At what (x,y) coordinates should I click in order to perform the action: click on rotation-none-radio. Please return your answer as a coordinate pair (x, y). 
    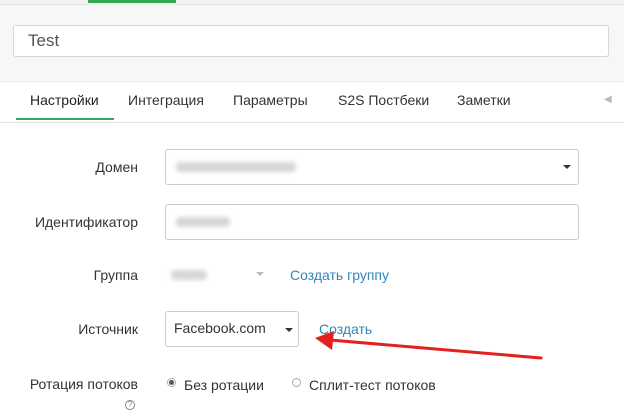
    Looking at the image, I should click on (171, 382).